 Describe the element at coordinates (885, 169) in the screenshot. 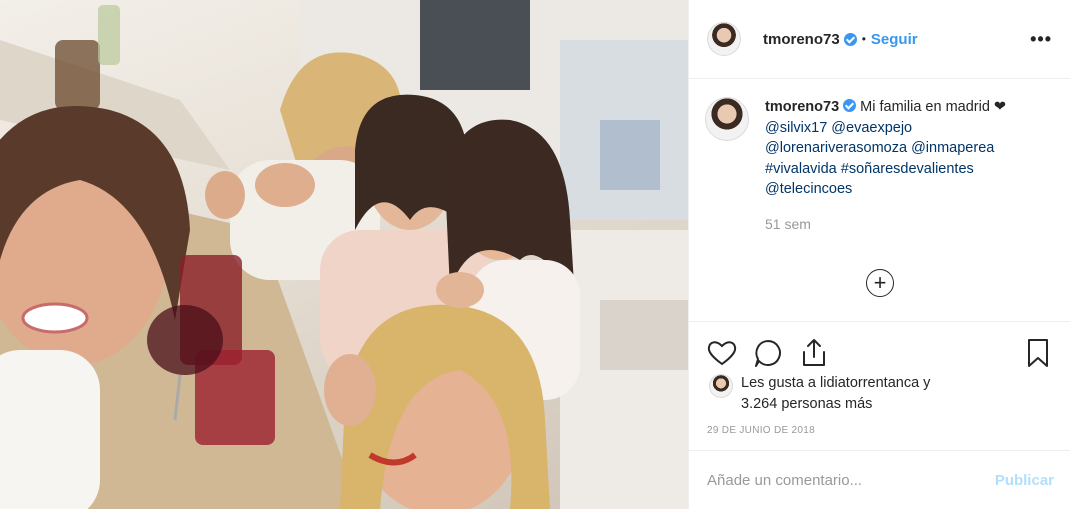

I see `caption-hashtags: #vivalavida #soñaresdevalientes` at that location.